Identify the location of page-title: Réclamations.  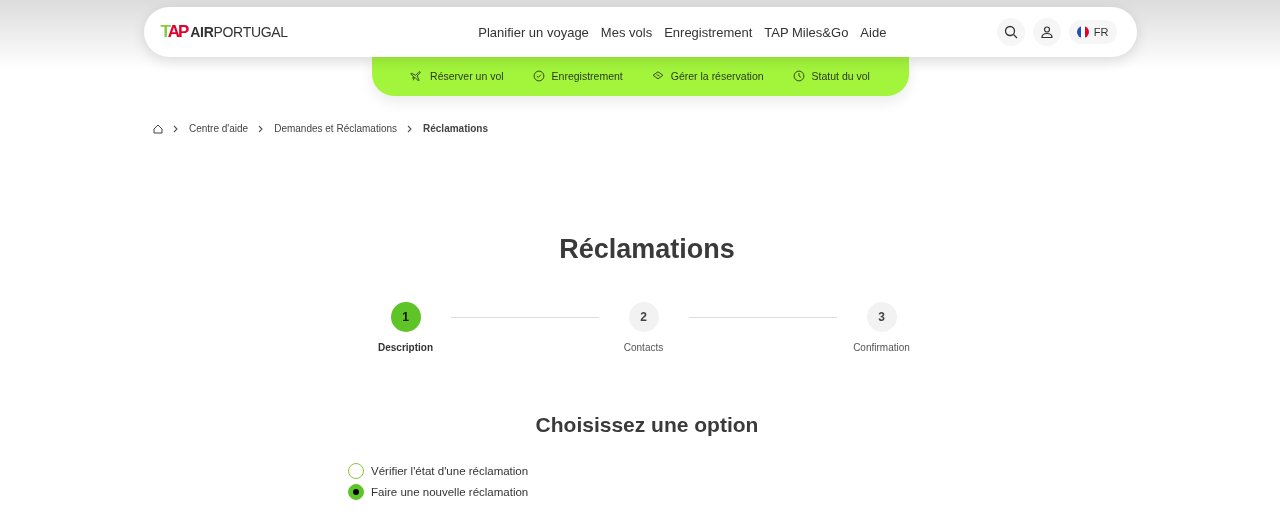
(647, 249).